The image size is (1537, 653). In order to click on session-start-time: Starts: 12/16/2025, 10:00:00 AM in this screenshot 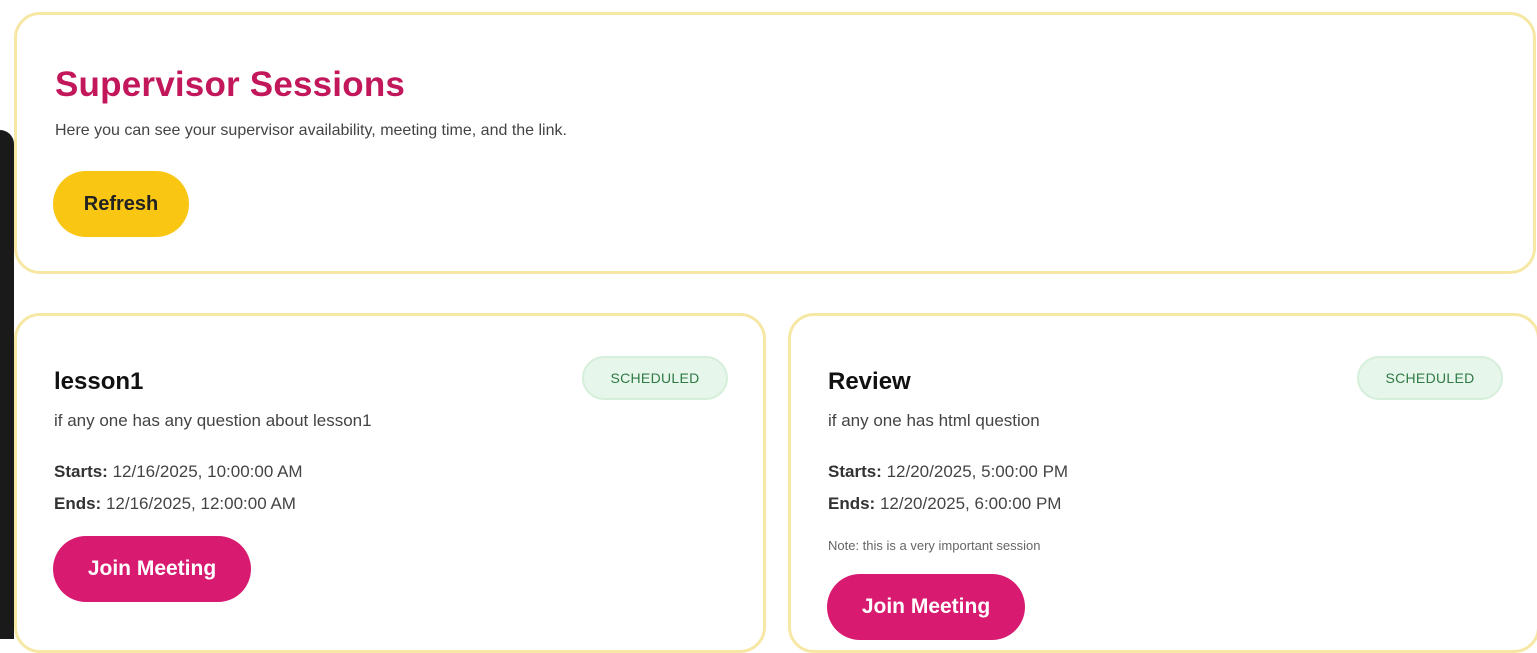, I will do `click(178, 472)`.